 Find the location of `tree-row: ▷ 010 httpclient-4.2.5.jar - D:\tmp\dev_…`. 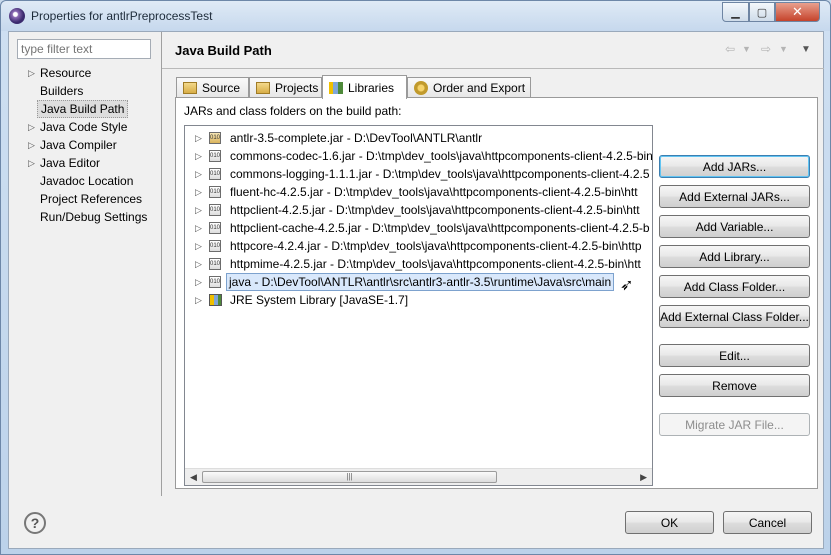

tree-row: ▷ 010 httpclient-4.2.5.jar - D:\tmp\dev_… is located at coordinates (418, 210).